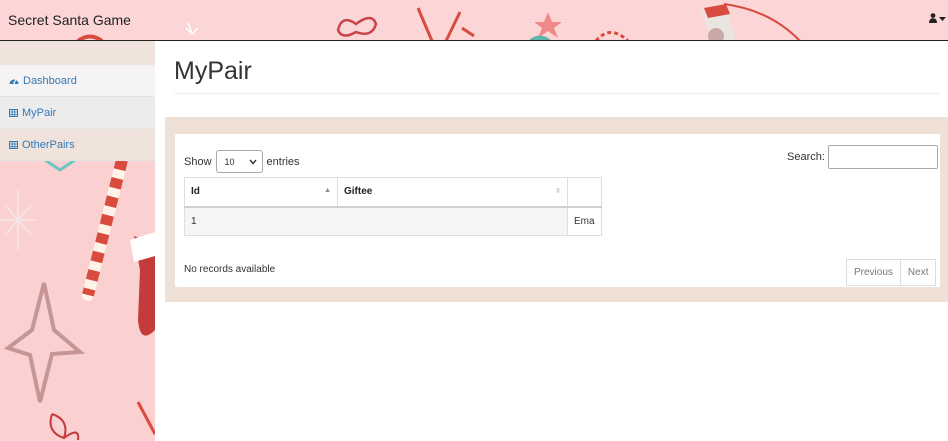 The height and width of the screenshot is (441, 948). Describe the element at coordinates (474, 20) in the screenshot. I see `top-navbar: Secret Santa Game` at that location.